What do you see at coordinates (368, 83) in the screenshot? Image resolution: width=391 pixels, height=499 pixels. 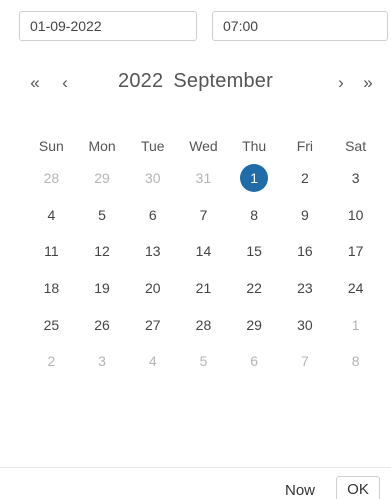 I see `next-year-icon: »` at bounding box center [368, 83].